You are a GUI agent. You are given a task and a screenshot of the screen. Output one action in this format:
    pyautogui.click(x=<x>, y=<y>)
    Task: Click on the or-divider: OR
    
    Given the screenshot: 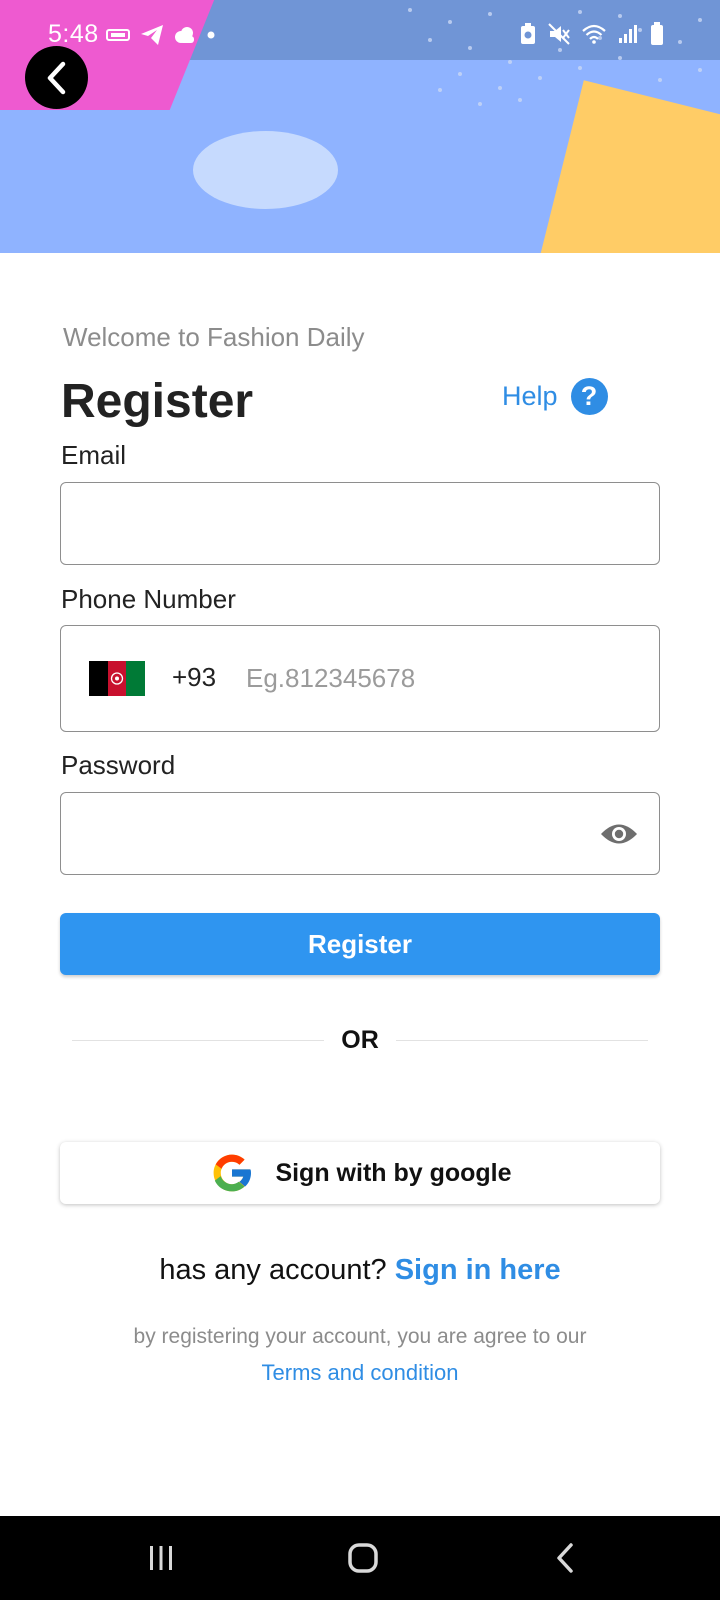 What is the action you would take?
    pyautogui.click(x=360, y=1040)
    